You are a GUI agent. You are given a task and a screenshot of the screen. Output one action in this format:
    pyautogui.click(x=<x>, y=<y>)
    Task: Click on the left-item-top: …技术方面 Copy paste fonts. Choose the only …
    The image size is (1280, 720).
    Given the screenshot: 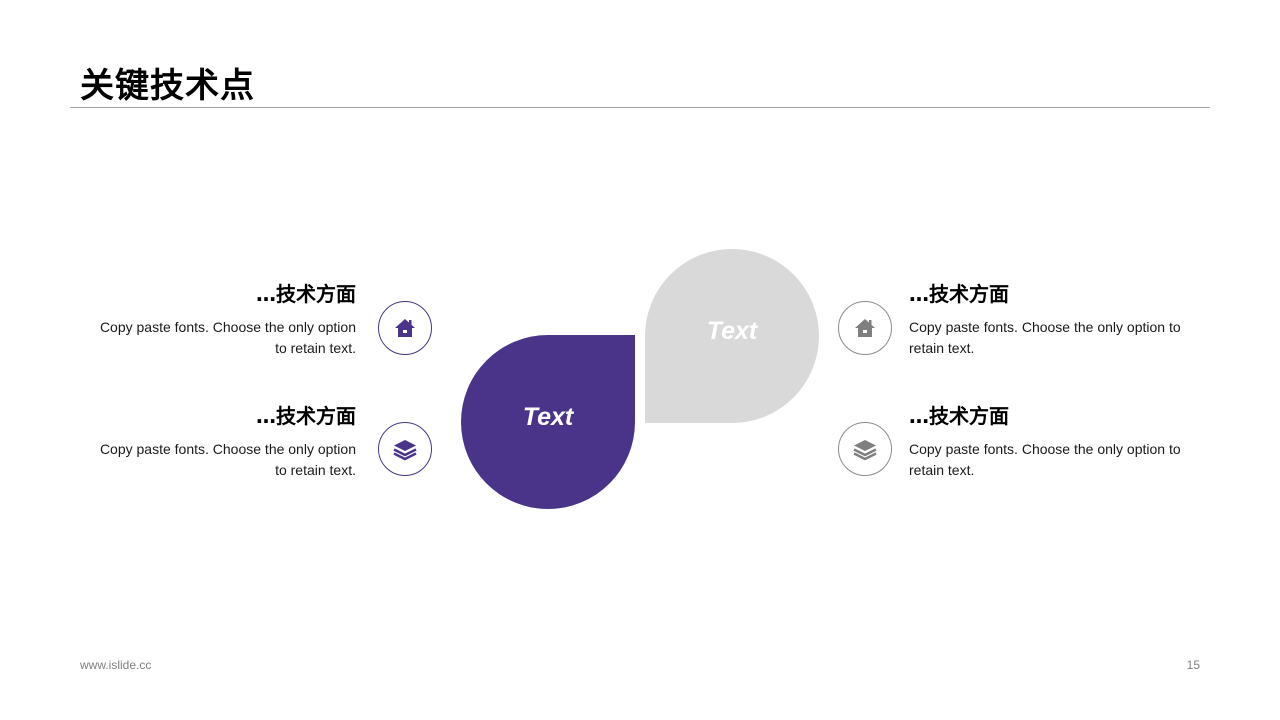 What is the action you would take?
    pyautogui.click(x=221, y=320)
    